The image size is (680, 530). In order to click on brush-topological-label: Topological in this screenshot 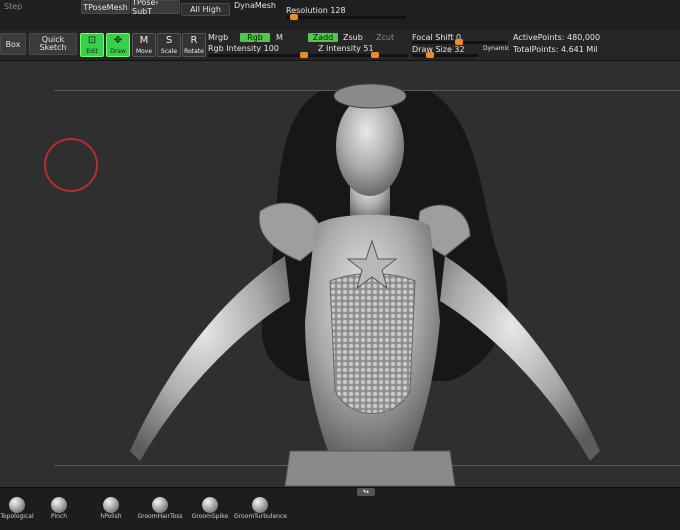, I will do `click(17, 516)`.